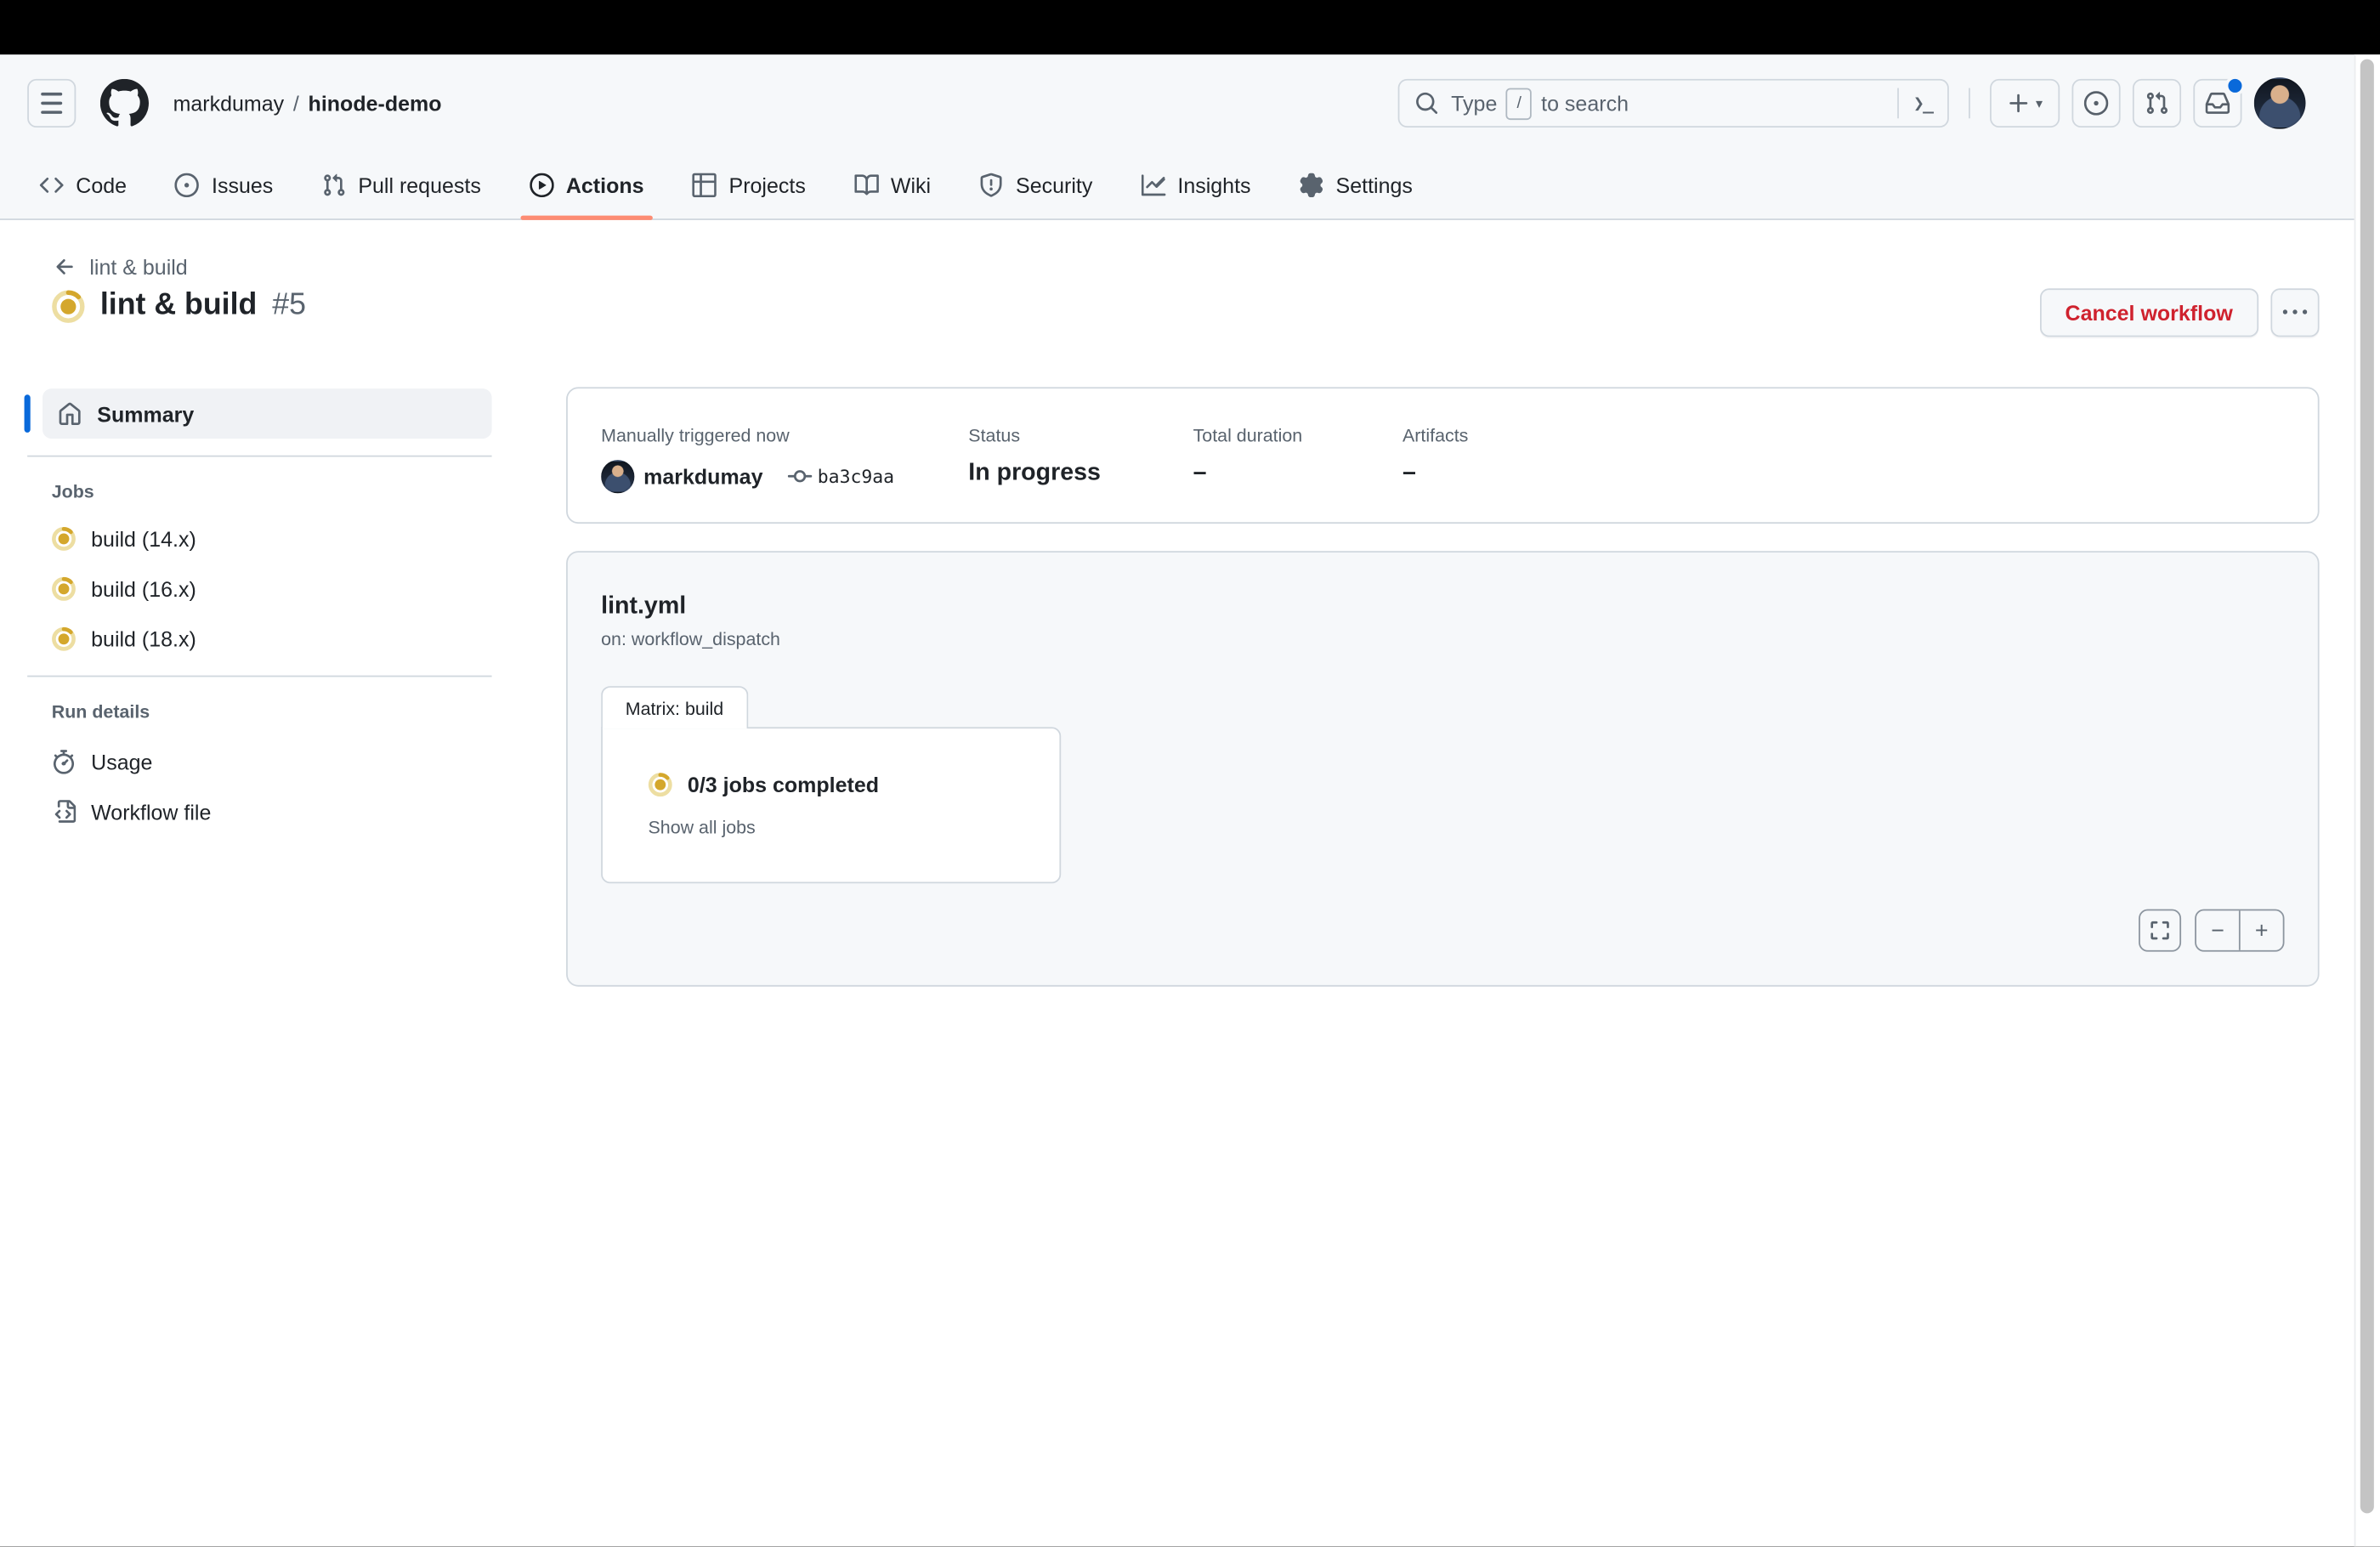  What do you see at coordinates (1355, 185) in the screenshot?
I see `tab-settings: Settings` at bounding box center [1355, 185].